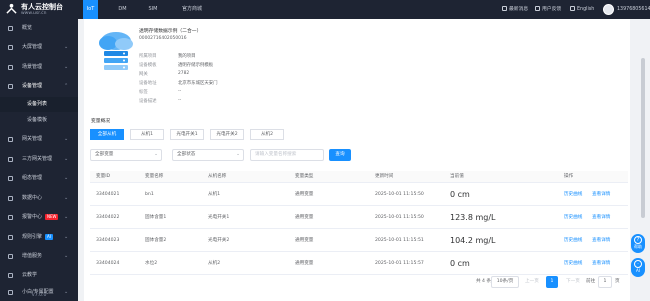 This screenshot has width=650, height=301. Describe the element at coordinates (41, 10) in the screenshot. I see `brand: 有人云控制台 www.usr.cn` at that location.